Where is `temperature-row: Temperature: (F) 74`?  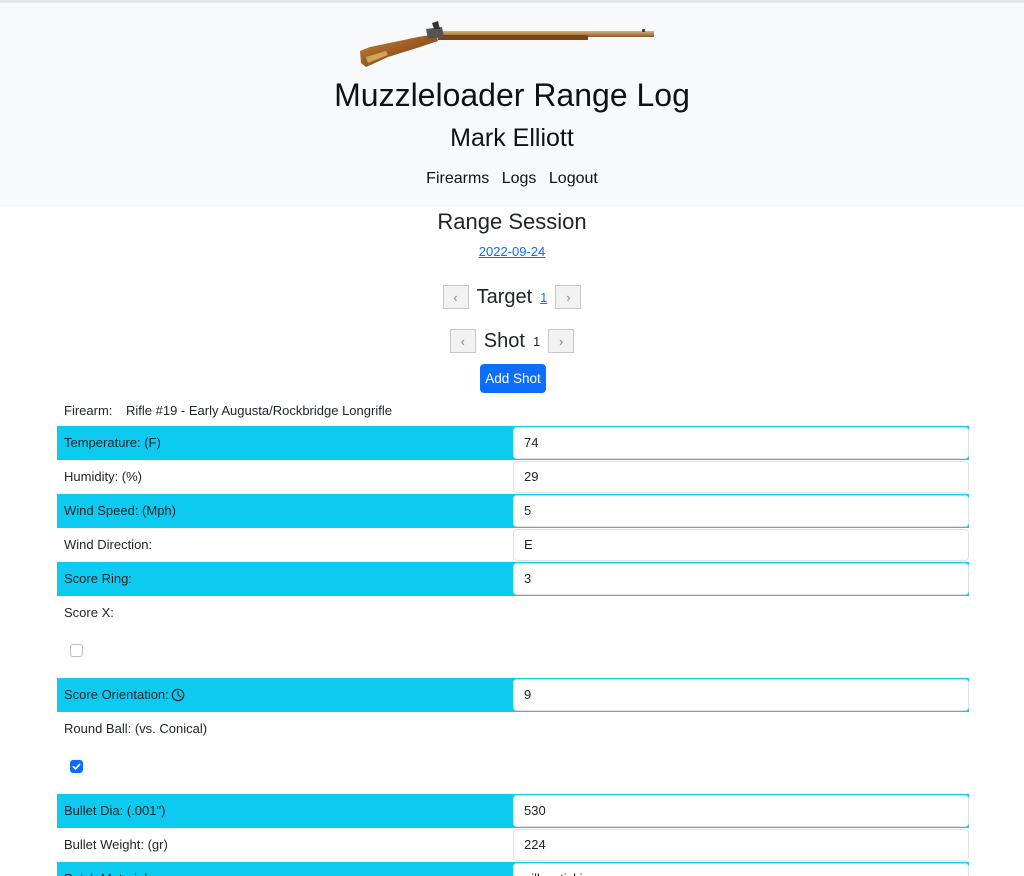 temperature-row: Temperature: (F) 74 is located at coordinates (513, 443).